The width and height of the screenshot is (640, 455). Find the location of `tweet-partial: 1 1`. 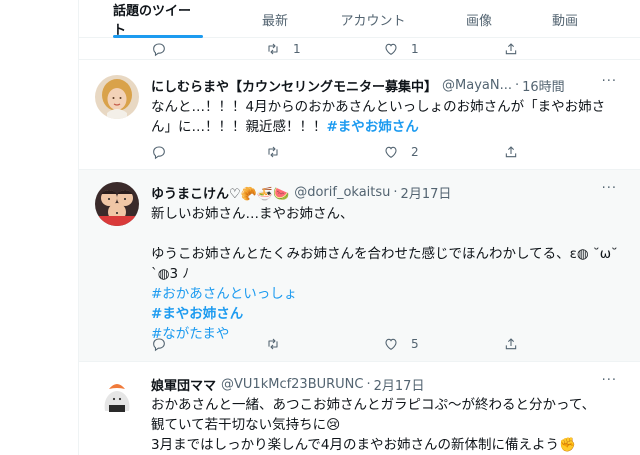

tweet-partial: 1 1 is located at coordinates (359, 49).